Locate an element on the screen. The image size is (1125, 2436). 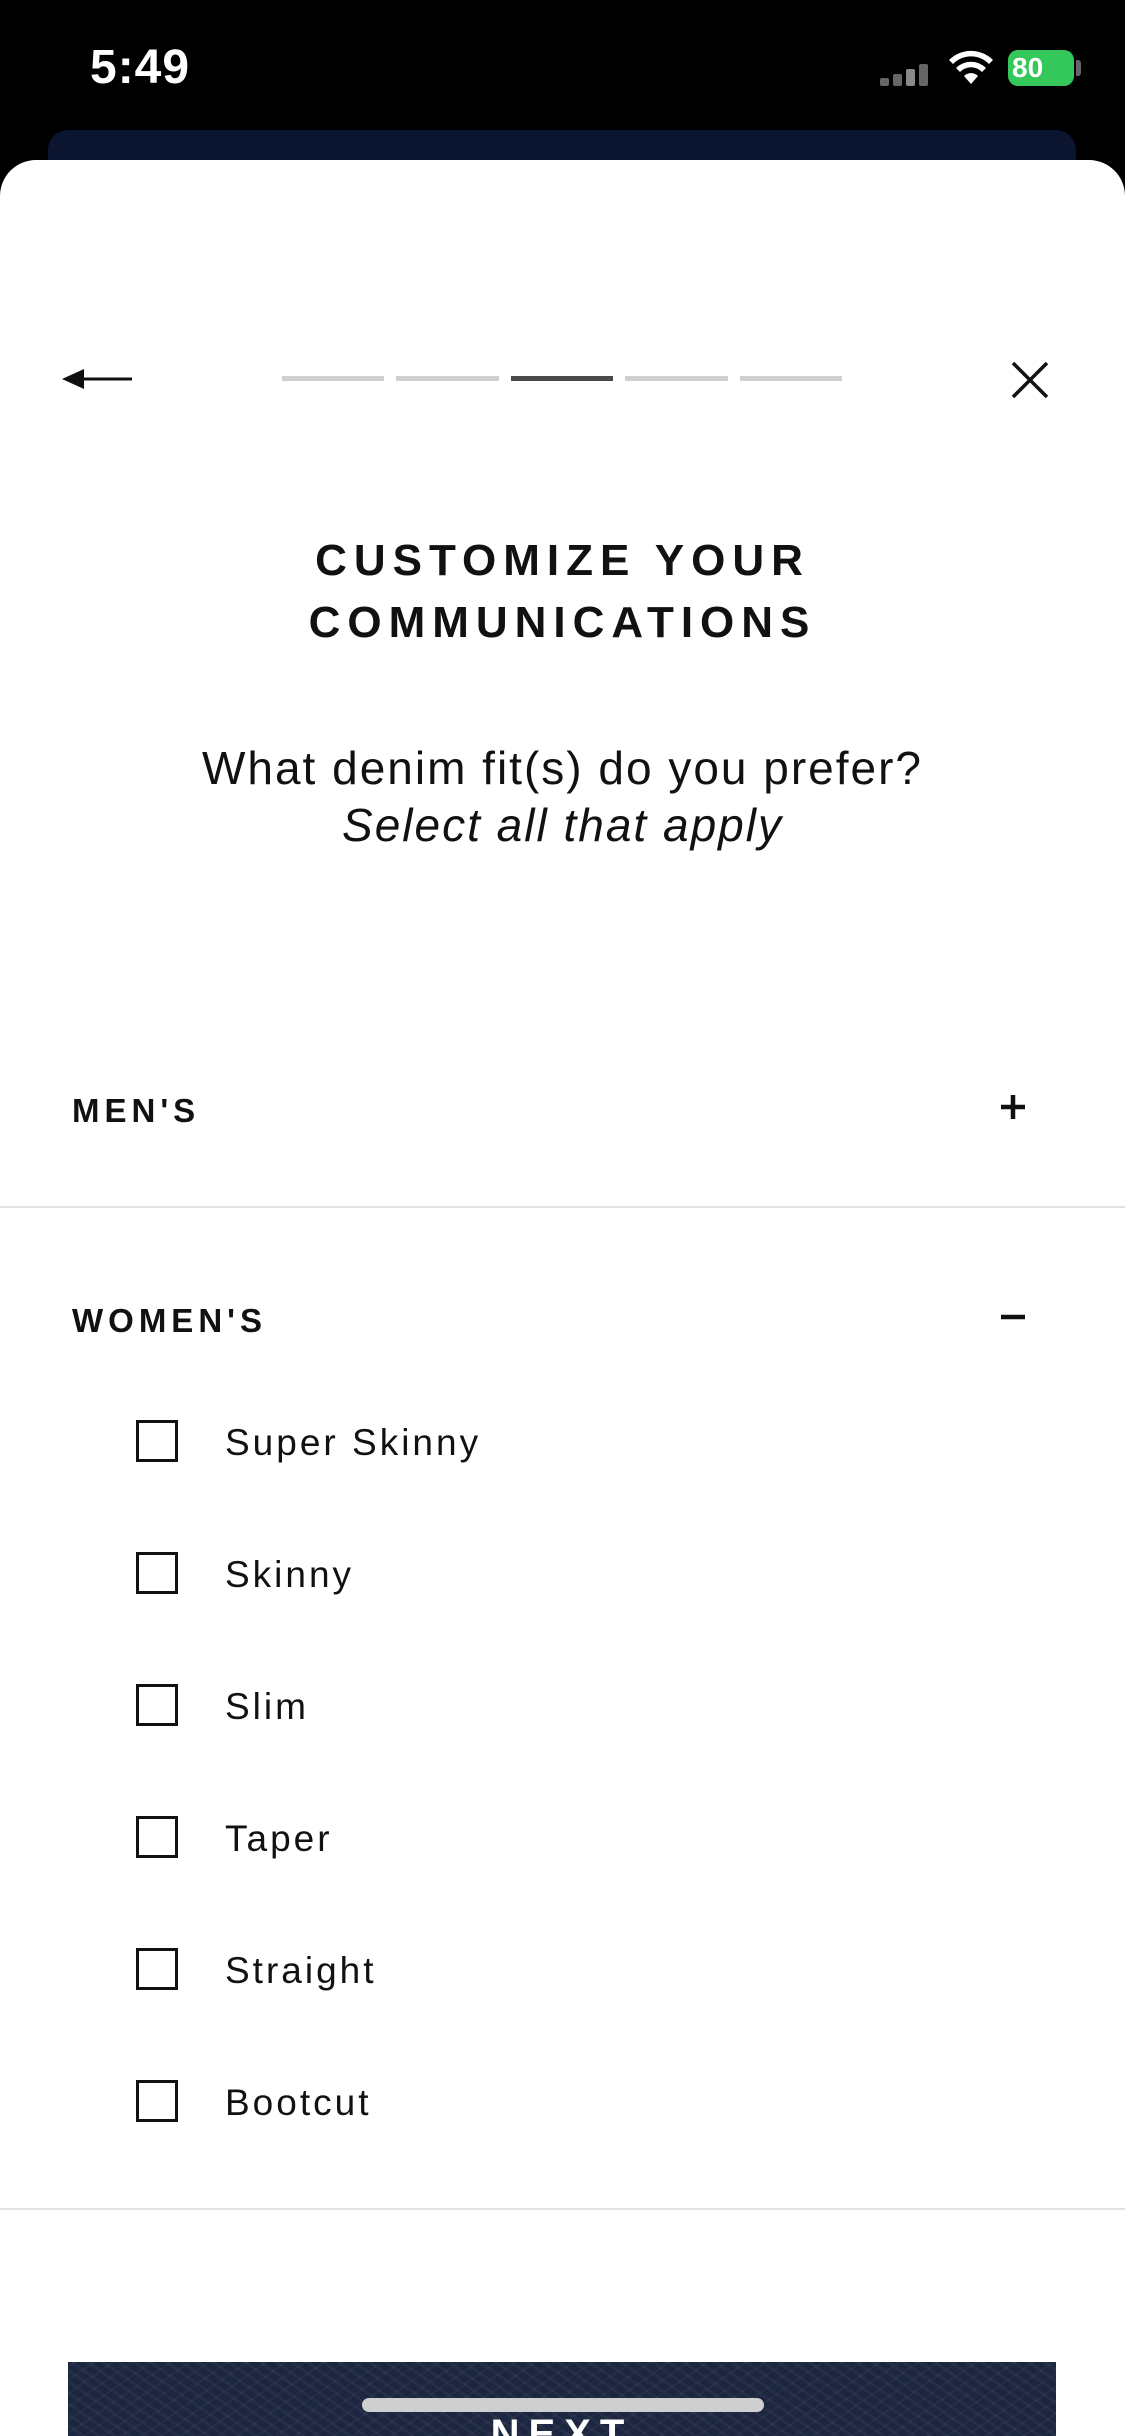
step-progress is located at coordinates (562, 379).